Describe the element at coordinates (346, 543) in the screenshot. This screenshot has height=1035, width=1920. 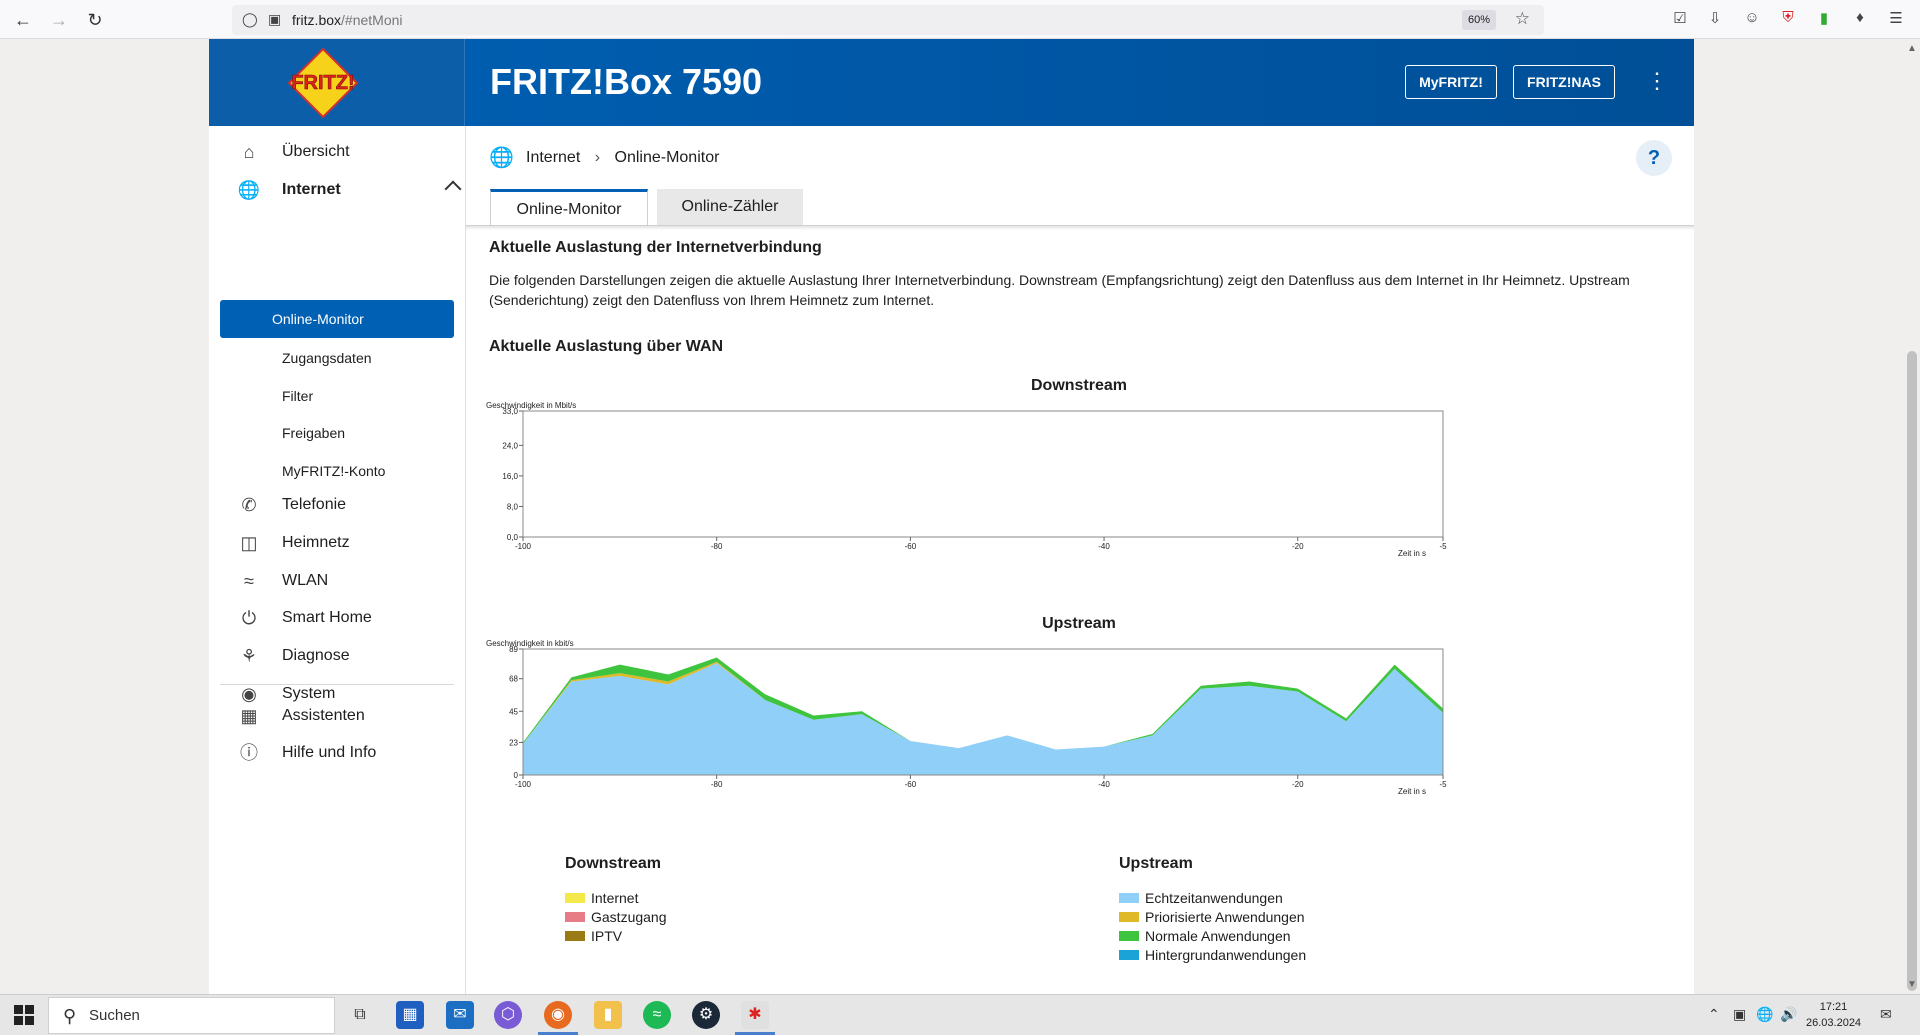
I see `sidebar-item-heimnetz: ◫ Heimnetz` at that location.